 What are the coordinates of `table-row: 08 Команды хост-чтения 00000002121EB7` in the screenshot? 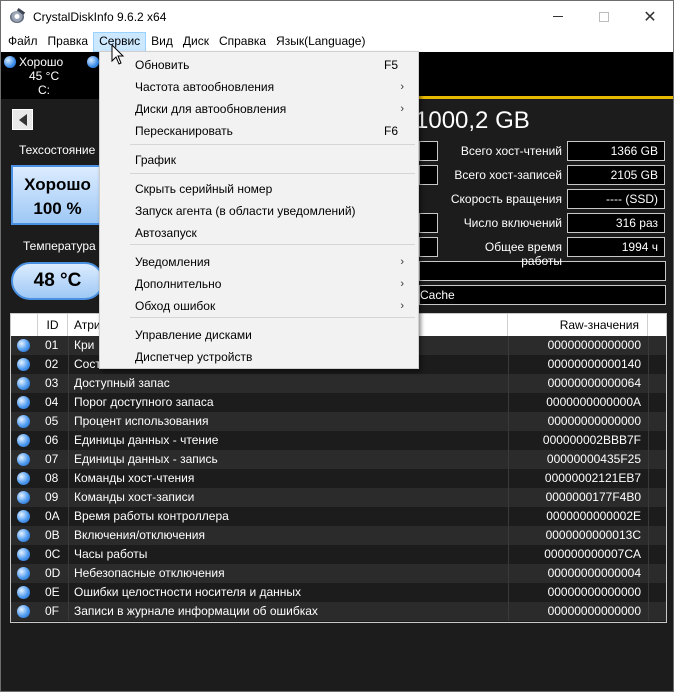 It's located at (338, 478).